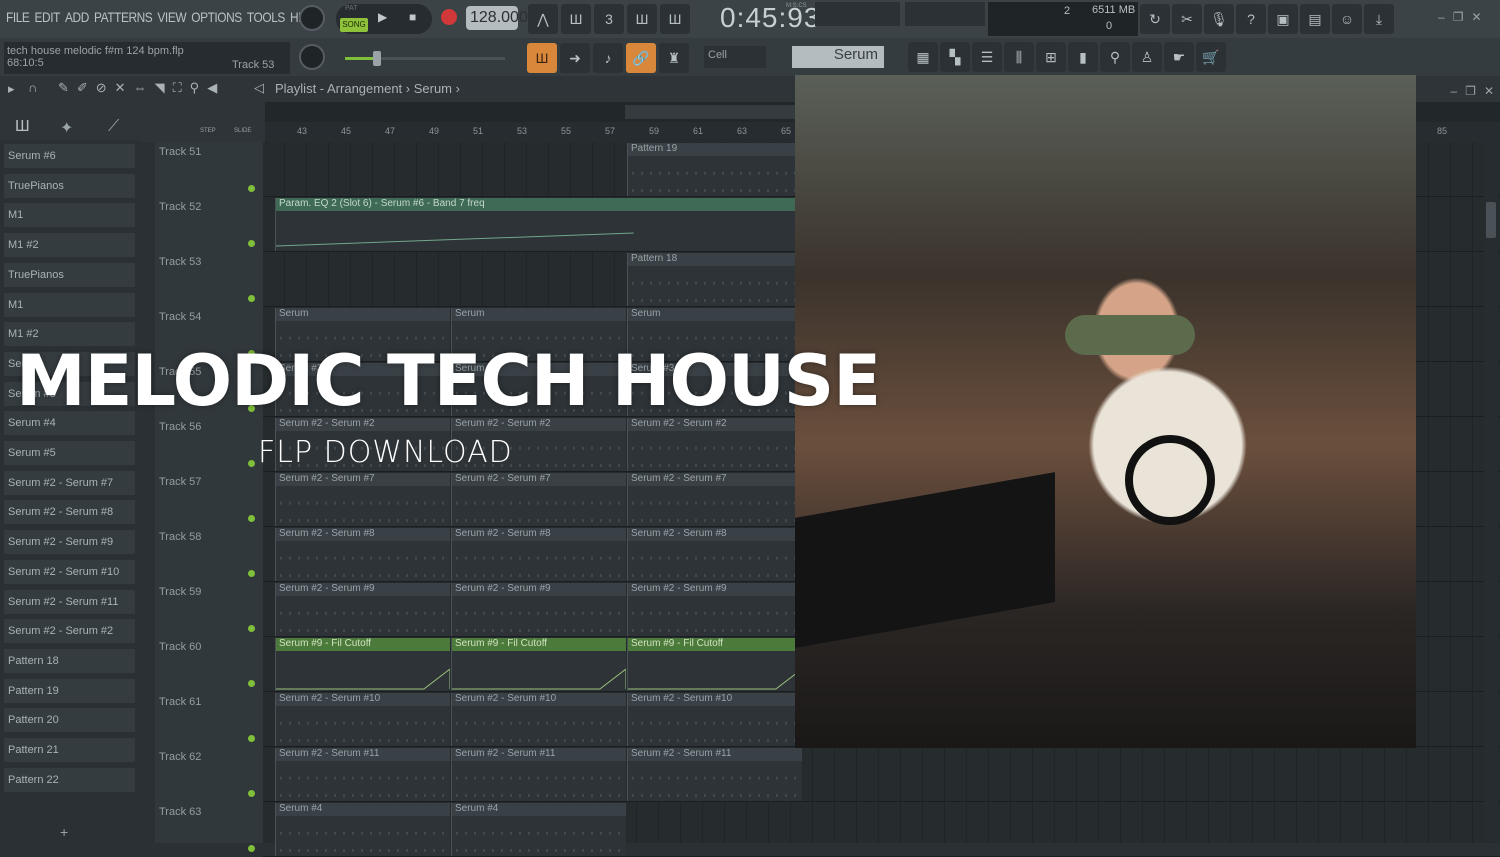 Image resolution: width=1500 pixels, height=857 pixels. Describe the element at coordinates (497, 18) in the screenshot. I see `tempo-display: 128.000` at that location.